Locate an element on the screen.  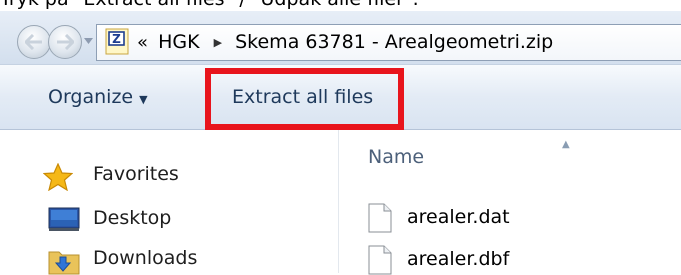
nav-item-label: Downloads is located at coordinates (145, 258).